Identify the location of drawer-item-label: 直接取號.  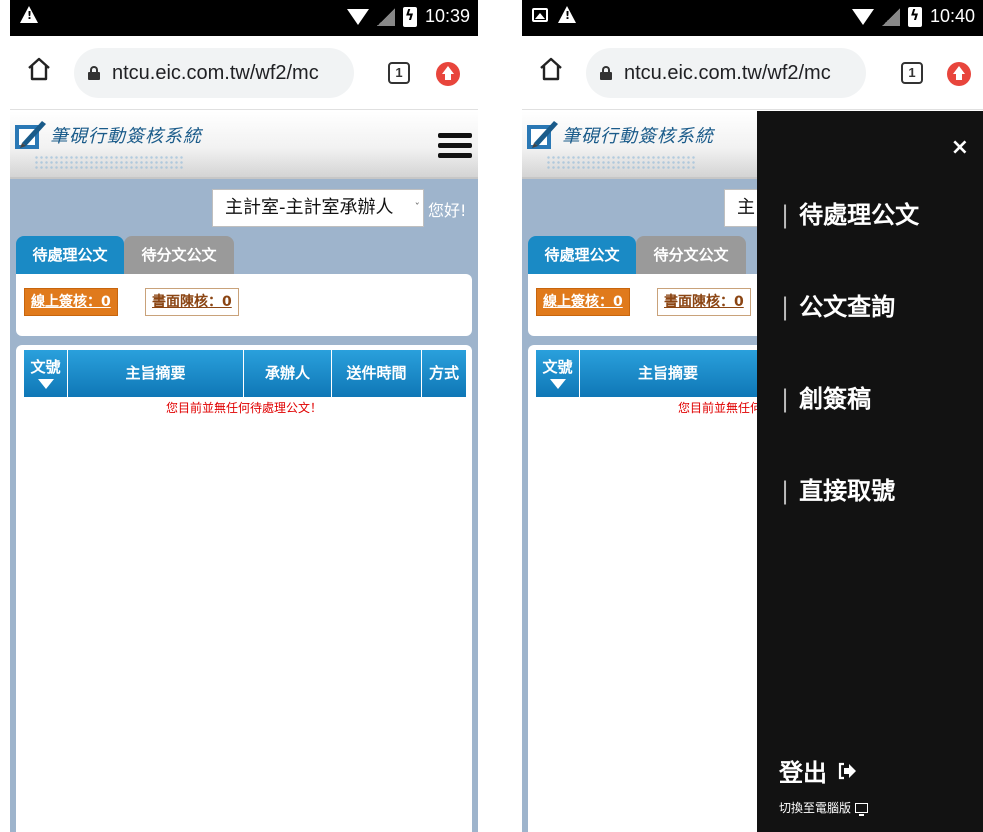
(847, 491).